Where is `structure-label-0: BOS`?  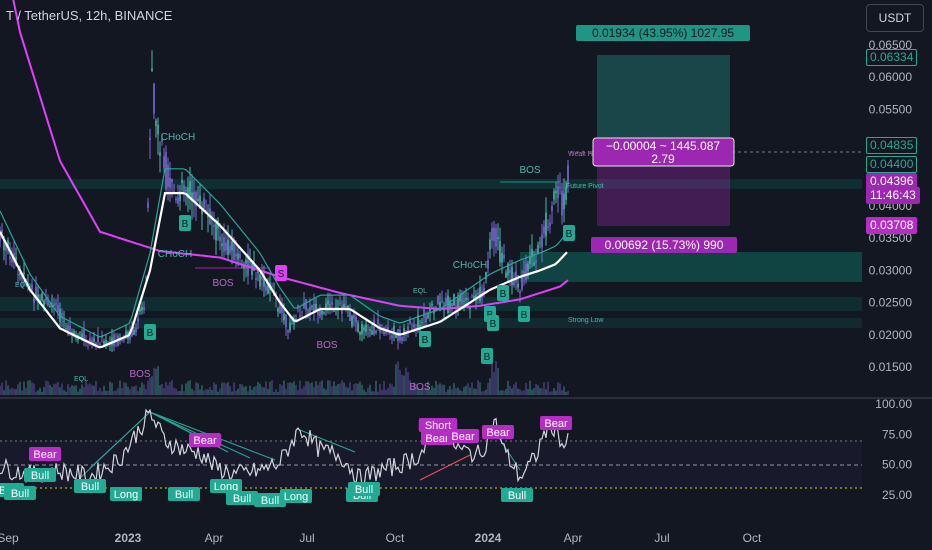 structure-label-0: BOS is located at coordinates (529, 170).